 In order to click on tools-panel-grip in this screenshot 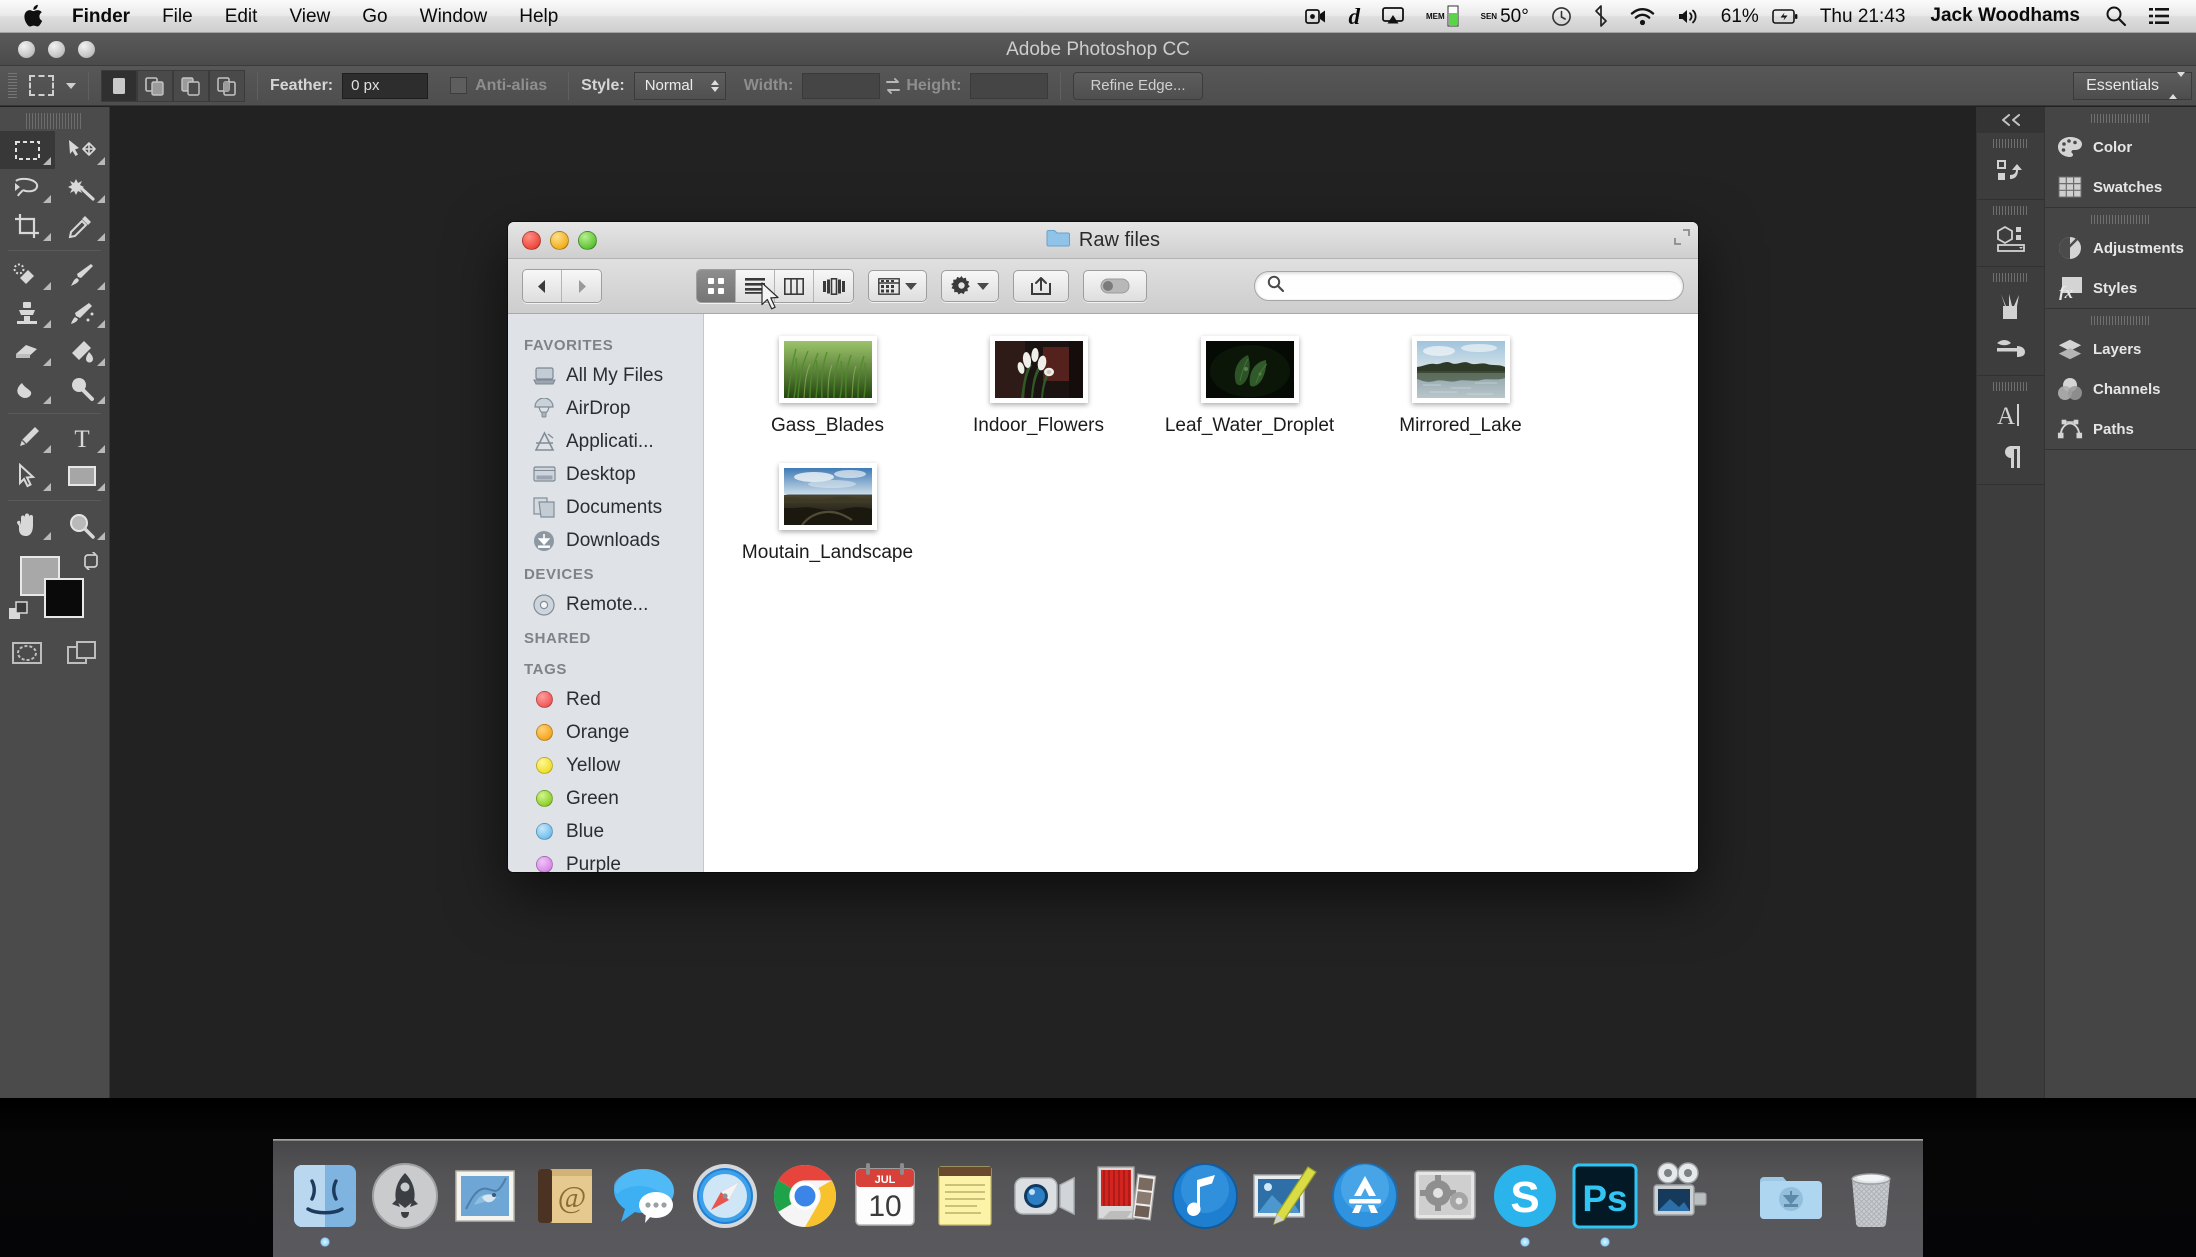, I will do `click(54, 121)`.